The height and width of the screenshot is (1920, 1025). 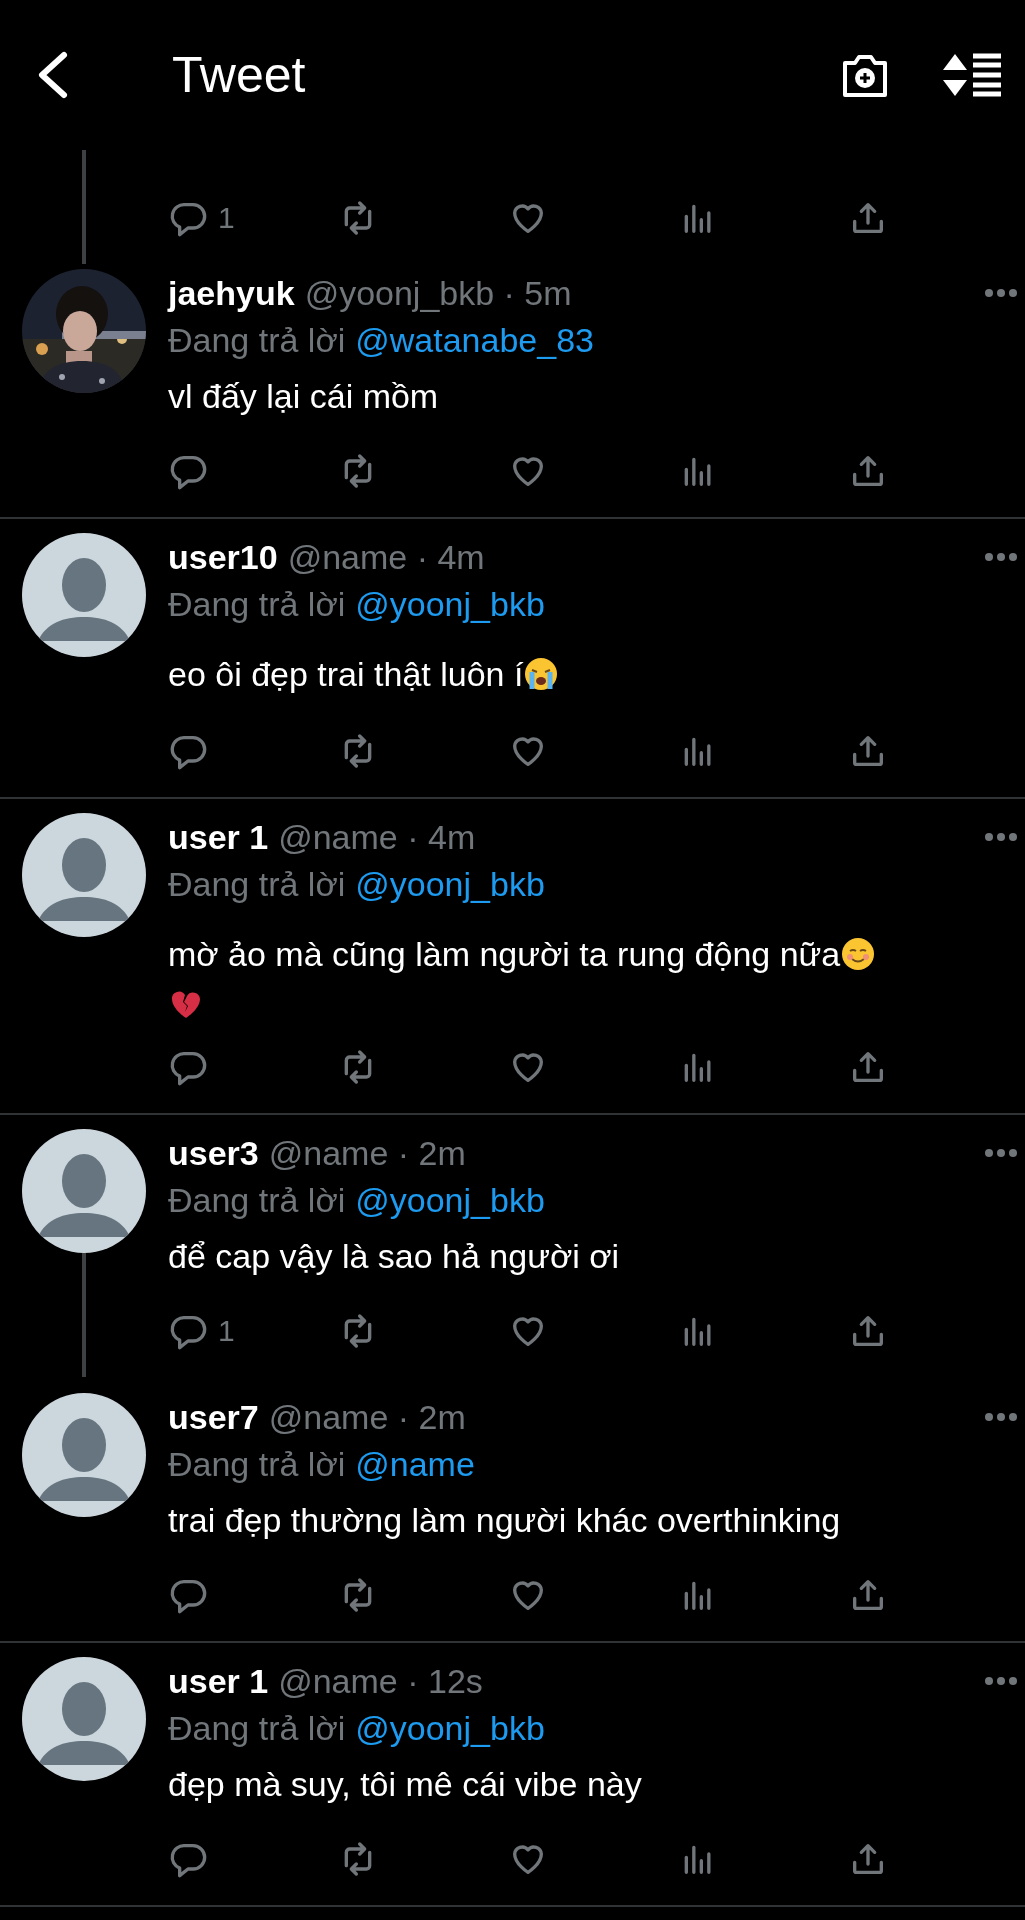 What do you see at coordinates (858, 954) in the screenshot?
I see `smiling-emoji-icon` at bounding box center [858, 954].